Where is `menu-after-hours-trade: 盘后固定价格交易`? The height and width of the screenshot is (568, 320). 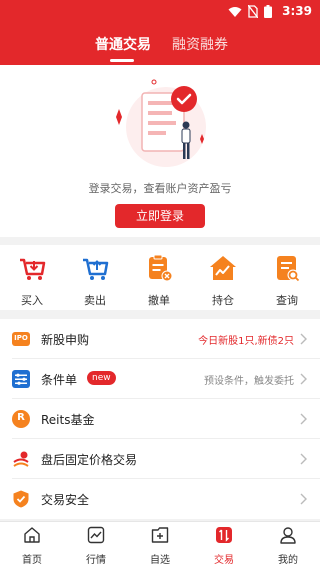
menu-after-hours-trade: 盘后固定价格交易 is located at coordinates (160, 459).